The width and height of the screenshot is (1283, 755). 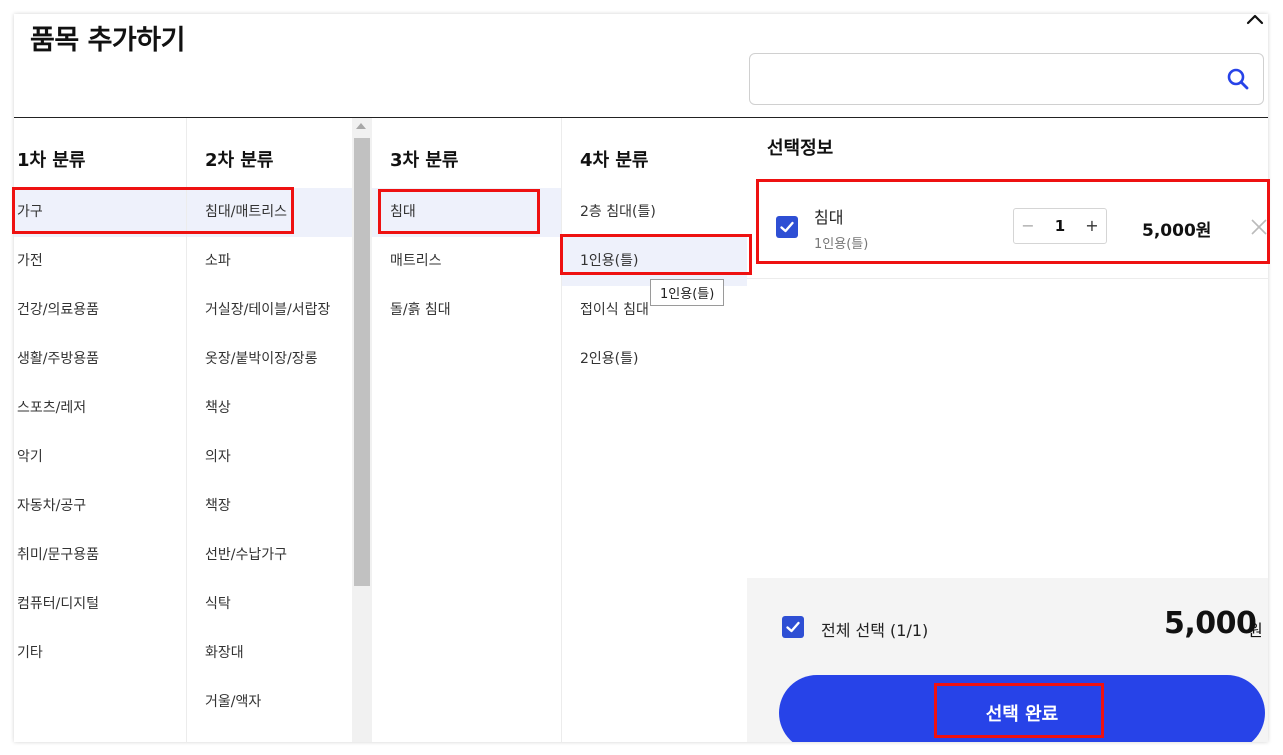 I want to click on category-1-item: 악기, so click(x=100, y=457).